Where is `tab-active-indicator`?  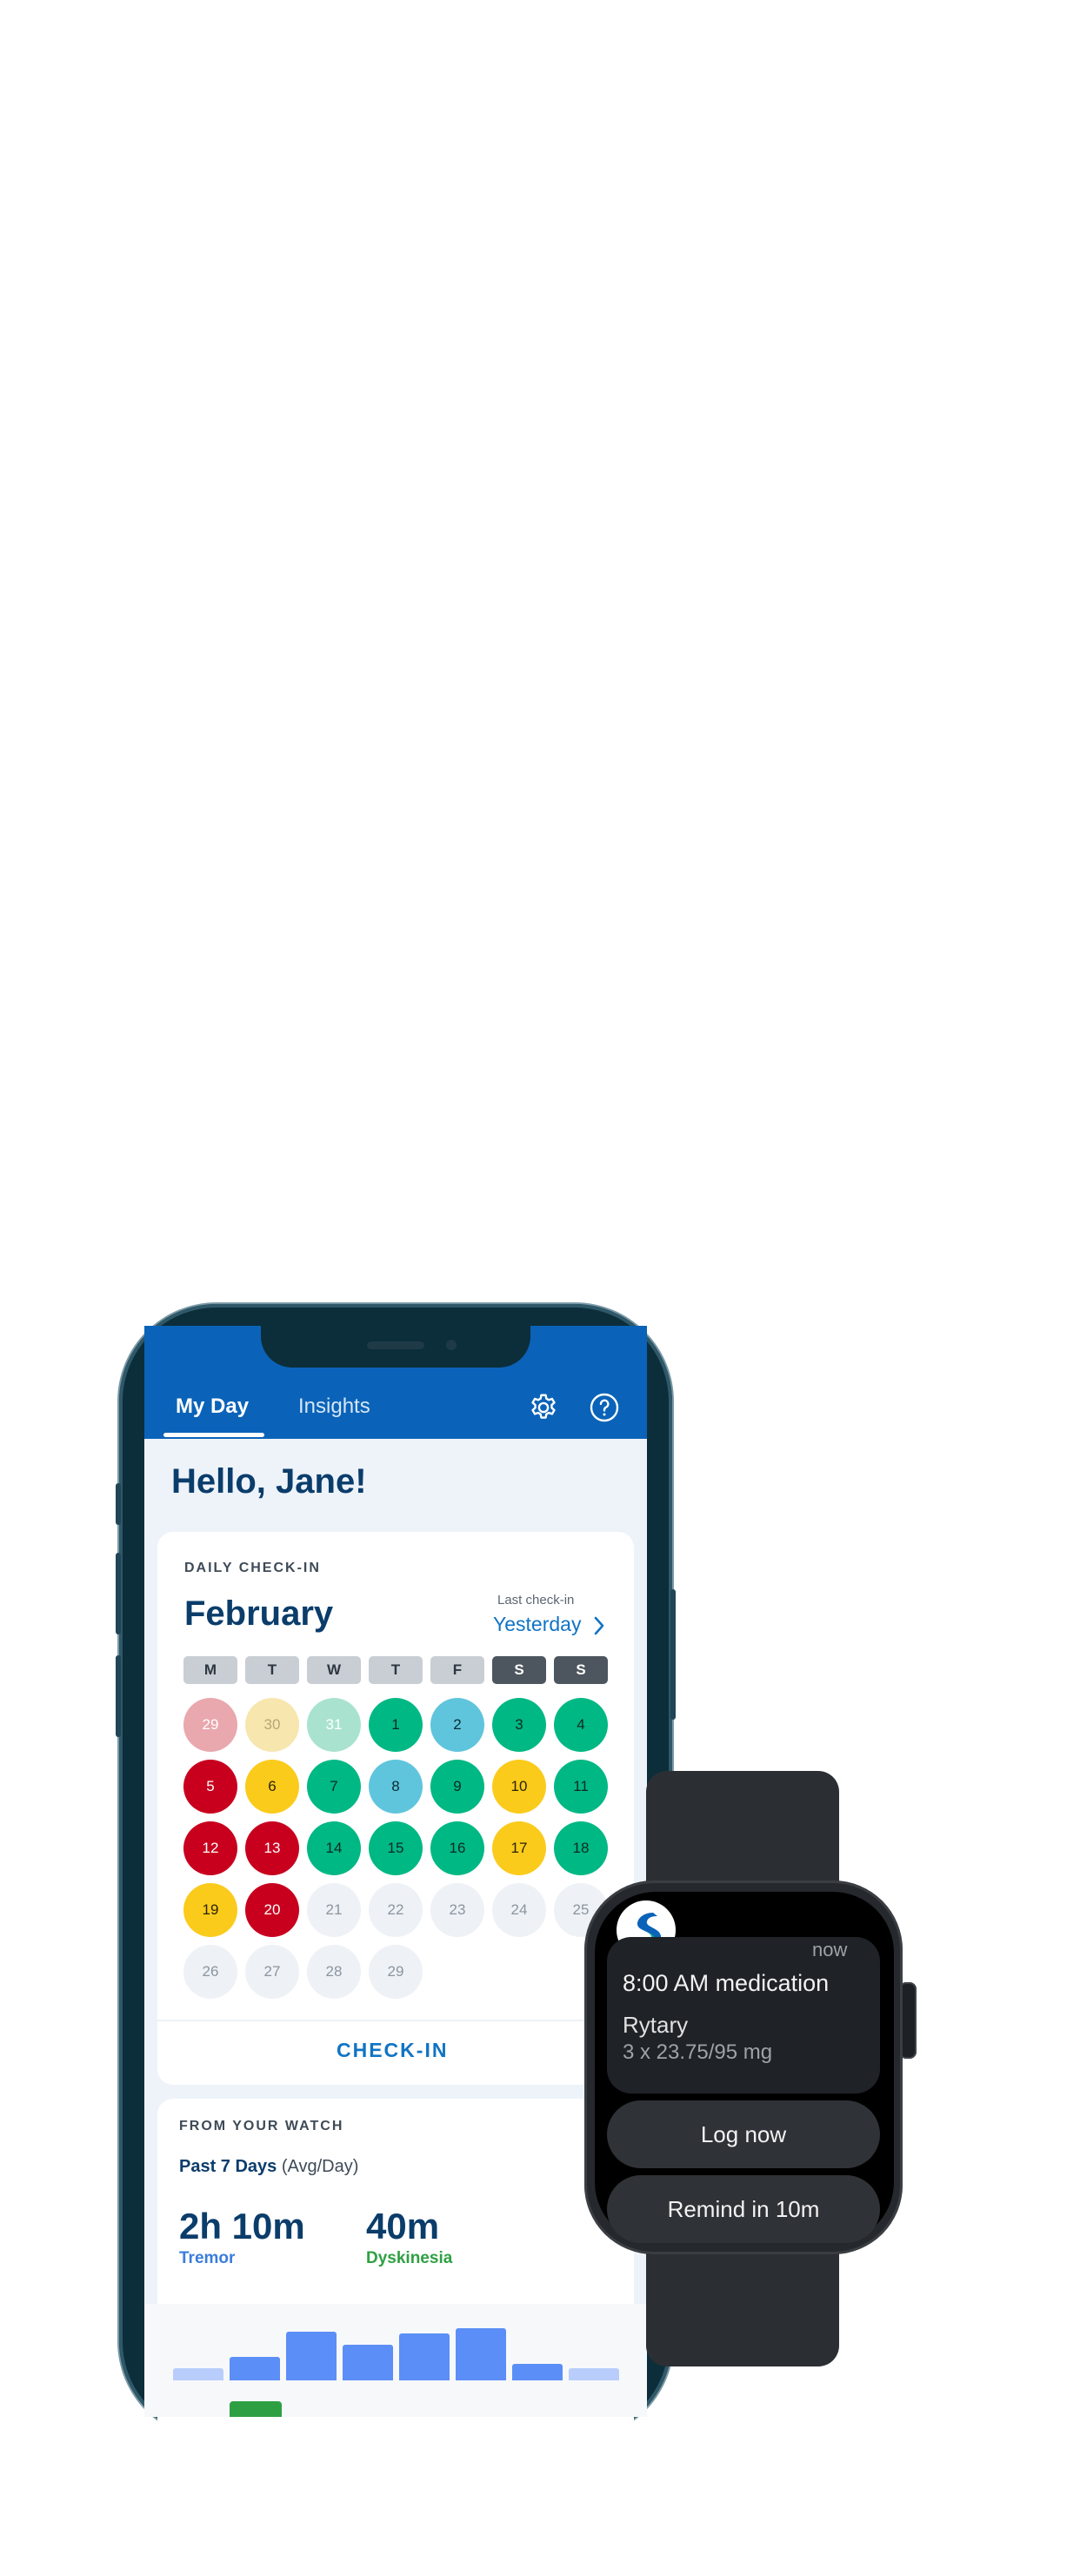
tab-active-indicator is located at coordinates (213, 1435).